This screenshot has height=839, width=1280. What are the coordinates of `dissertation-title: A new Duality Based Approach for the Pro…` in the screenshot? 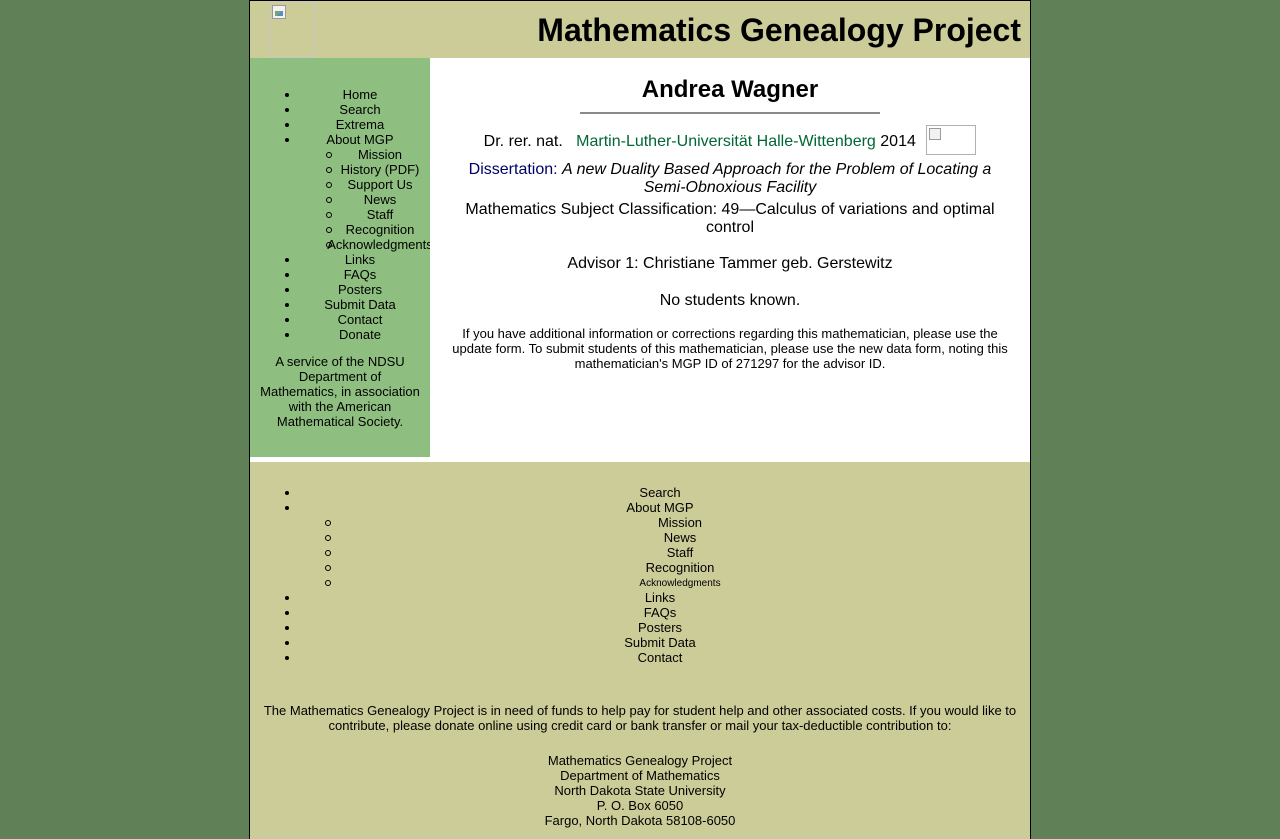 It's located at (777, 178).